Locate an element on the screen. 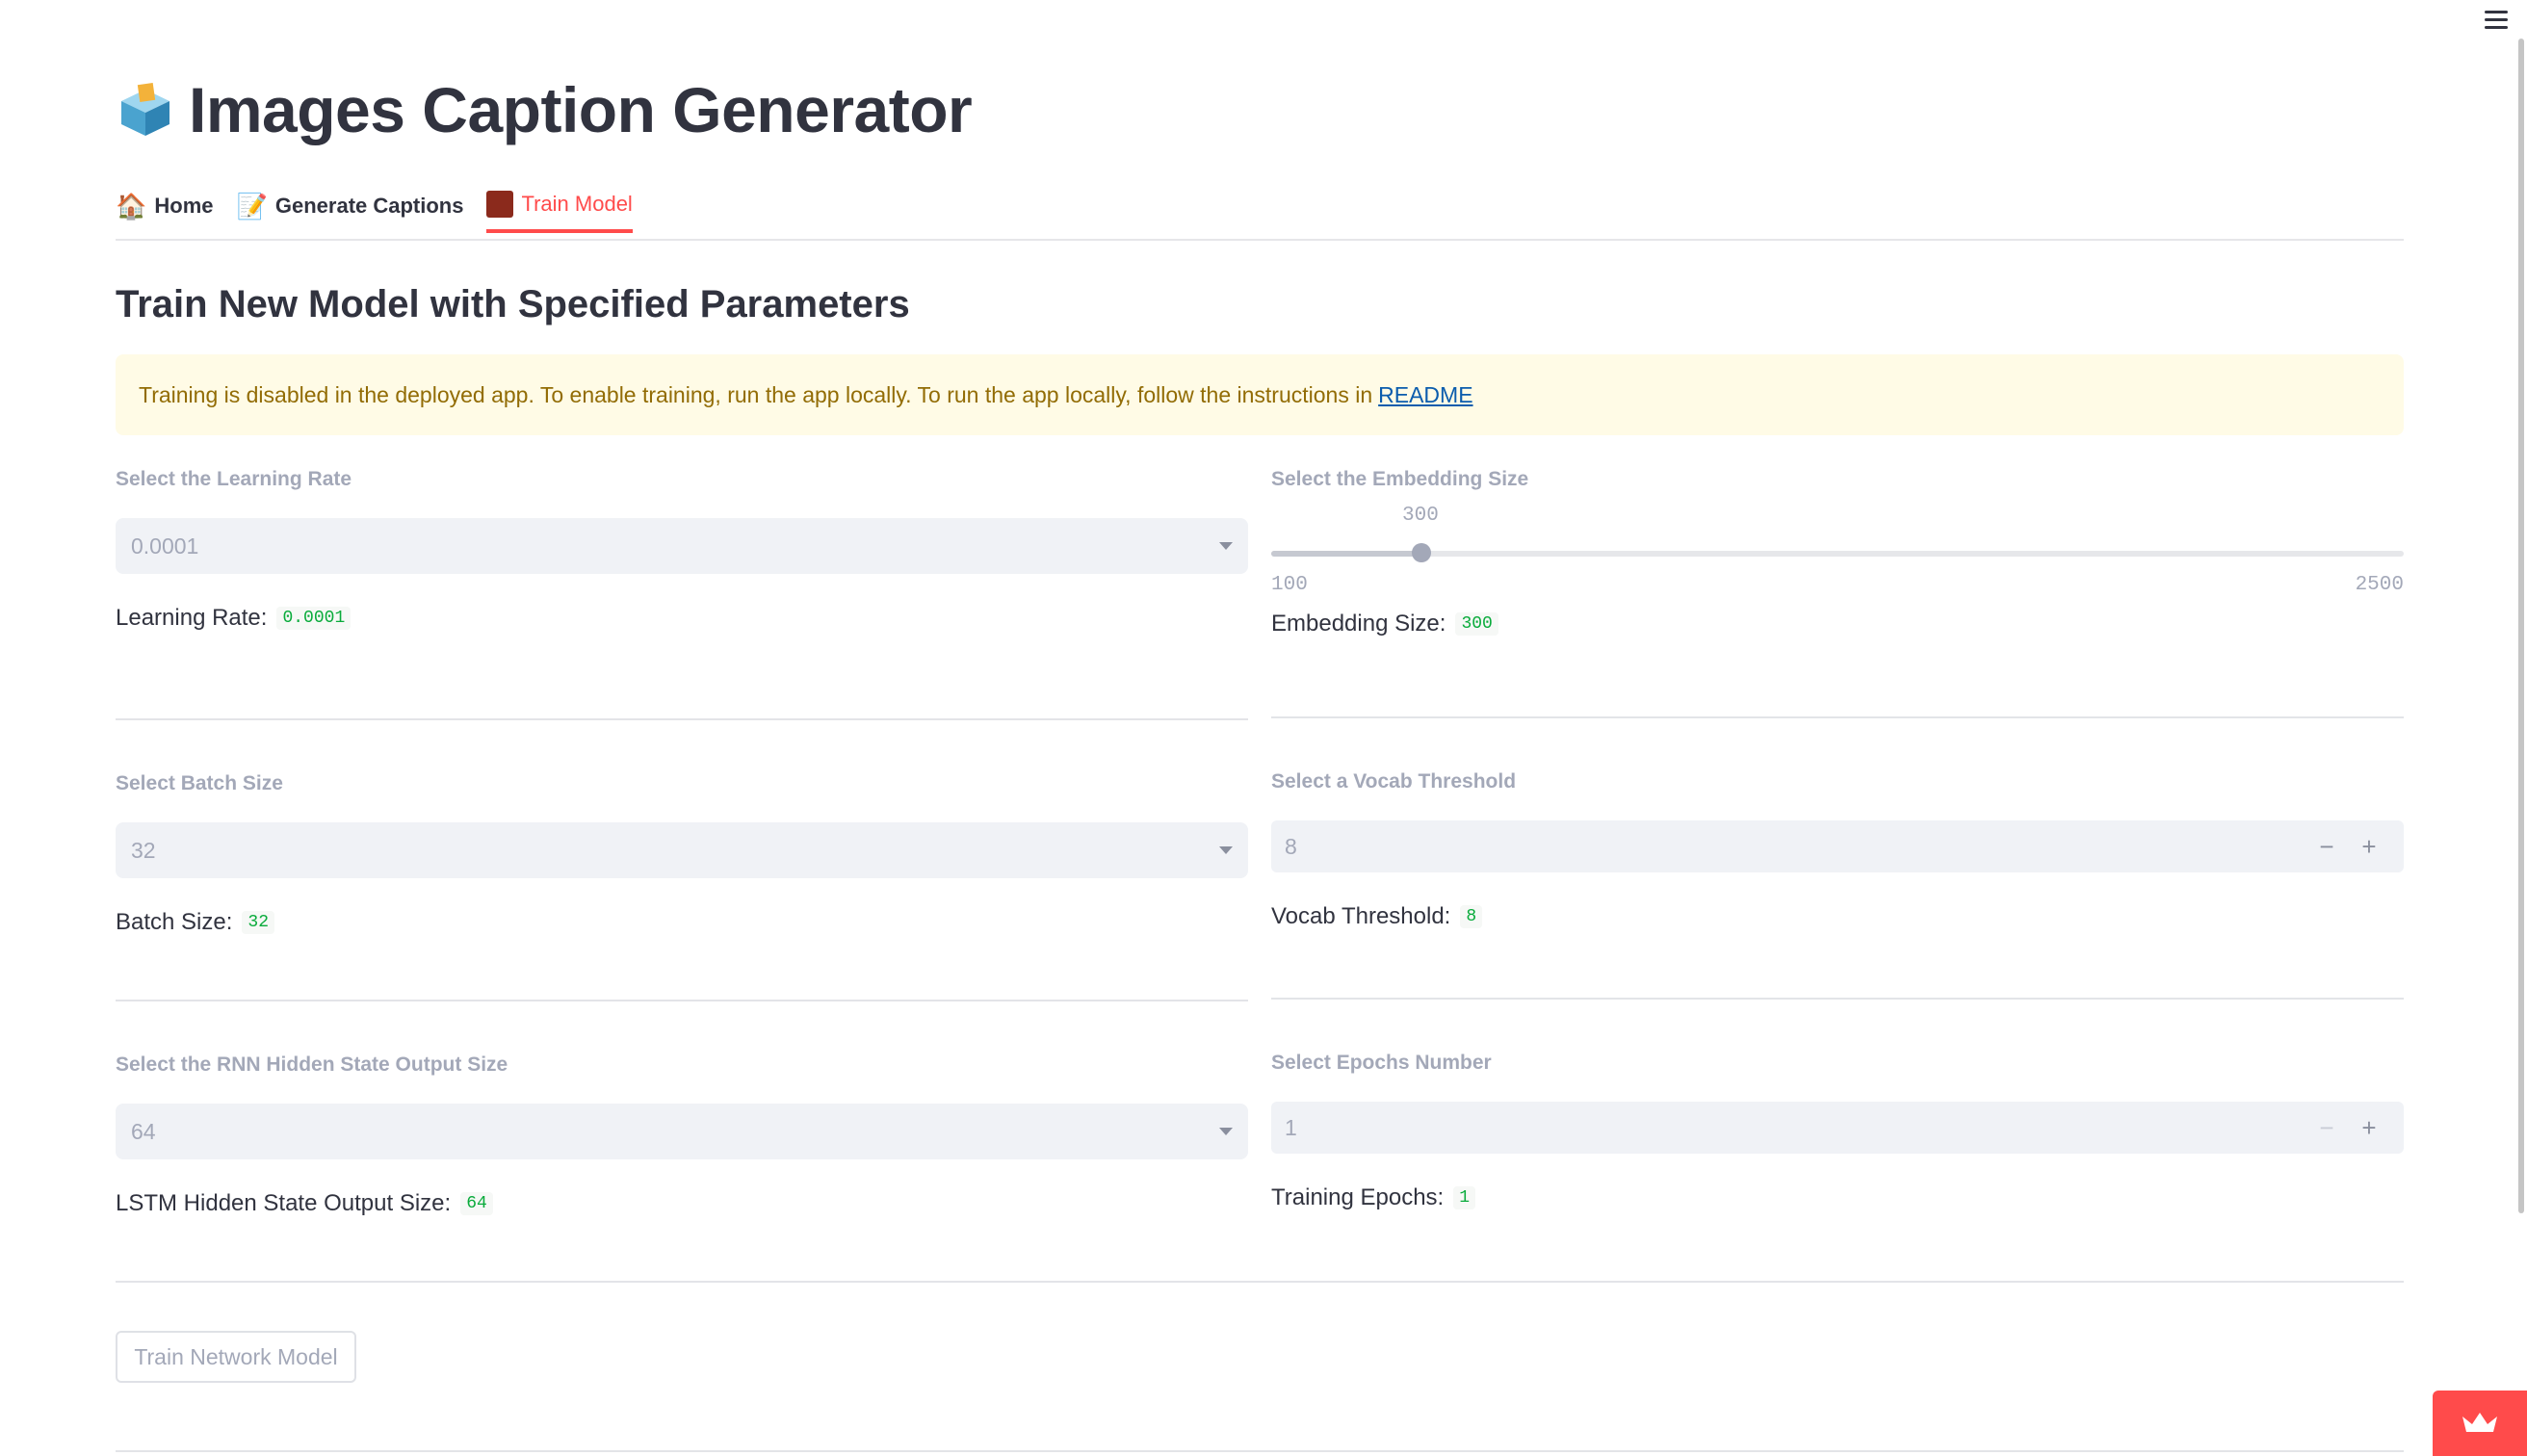 The image size is (2527, 1456). slider-fill is located at coordinates (1346, 554).